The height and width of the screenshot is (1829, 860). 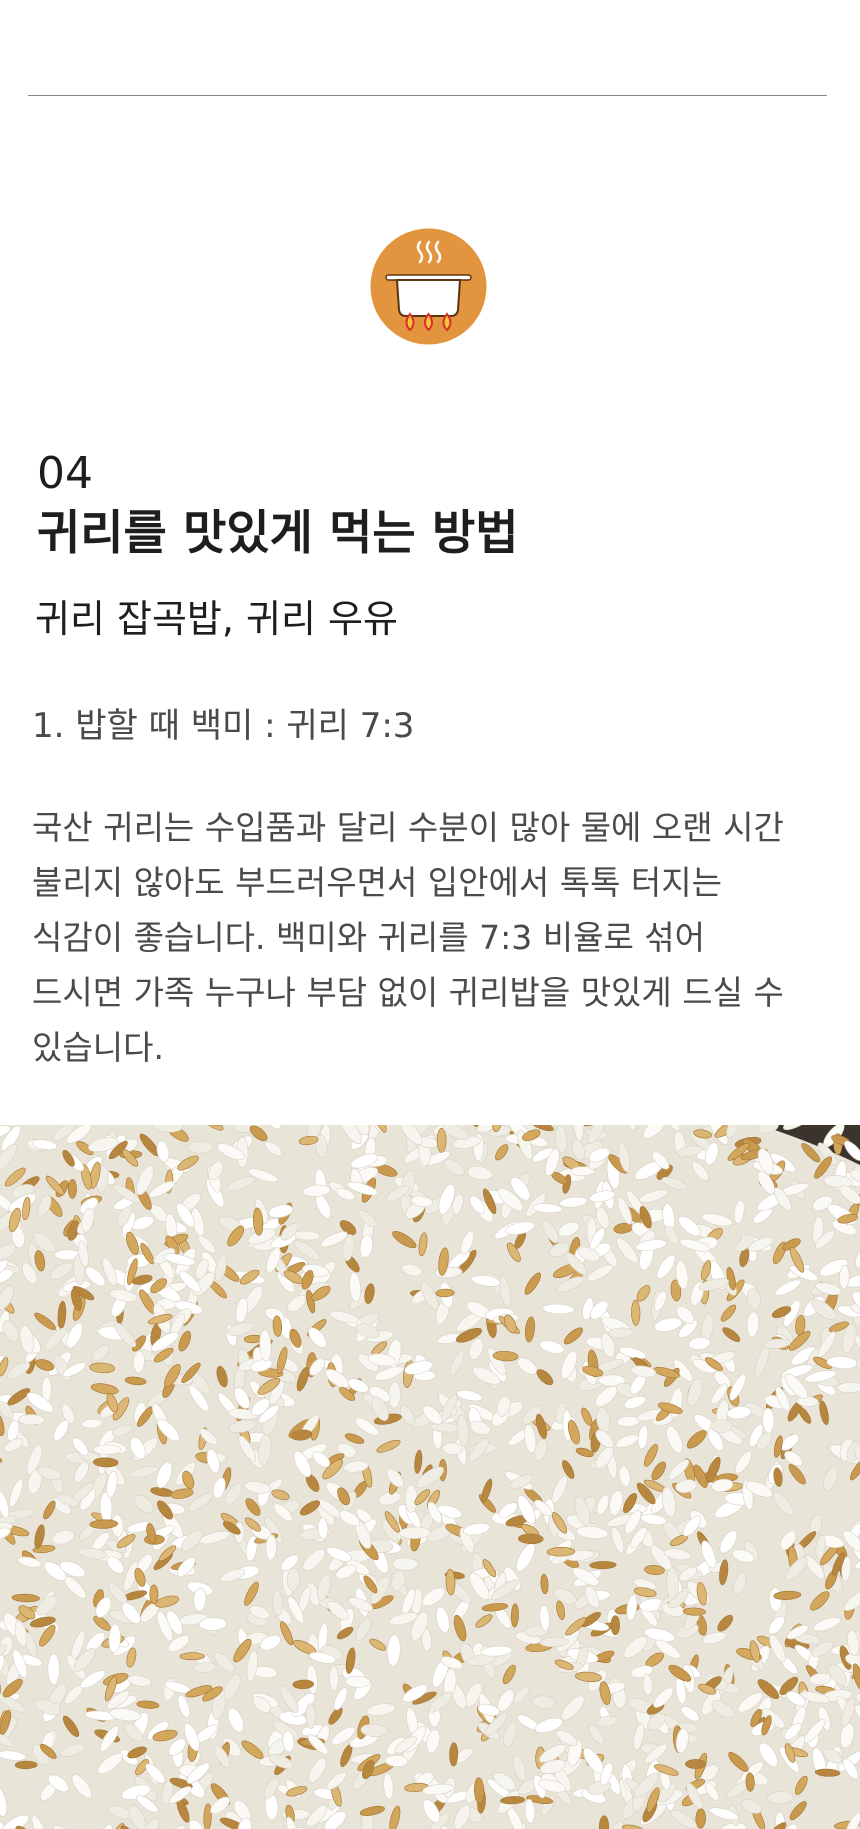 What do you see at coordinates (216, 619) in the screenshot?
I see `section-subtitle: 귀리 잡곡밥, 귀리 우유` at bounding box center [216, 619].